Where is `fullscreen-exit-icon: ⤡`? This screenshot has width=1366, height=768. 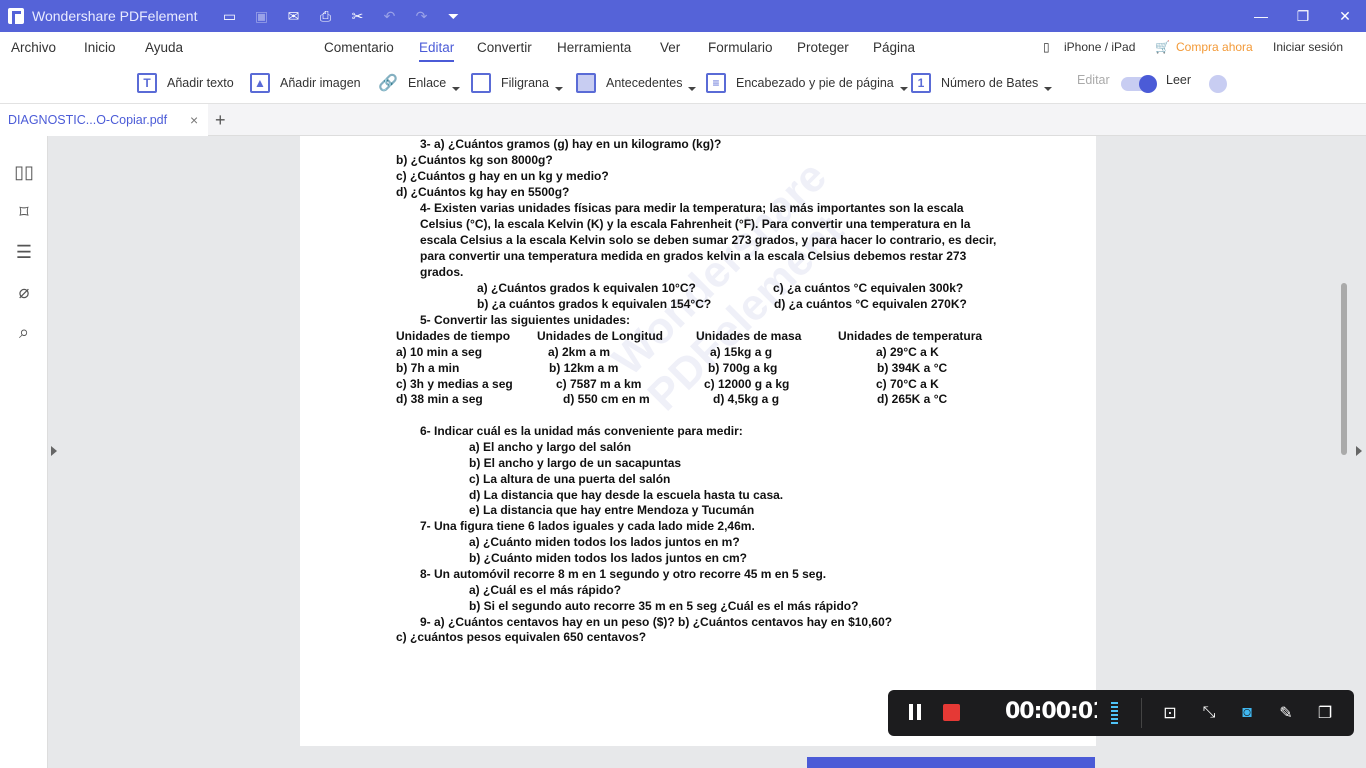
fullscreen-exit-icon: ⤡ is located at coordinates (1209, 713).